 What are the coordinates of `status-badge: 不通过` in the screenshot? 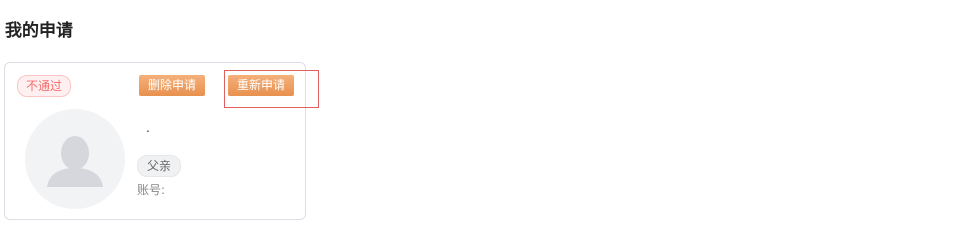 It's located at (44, 86).